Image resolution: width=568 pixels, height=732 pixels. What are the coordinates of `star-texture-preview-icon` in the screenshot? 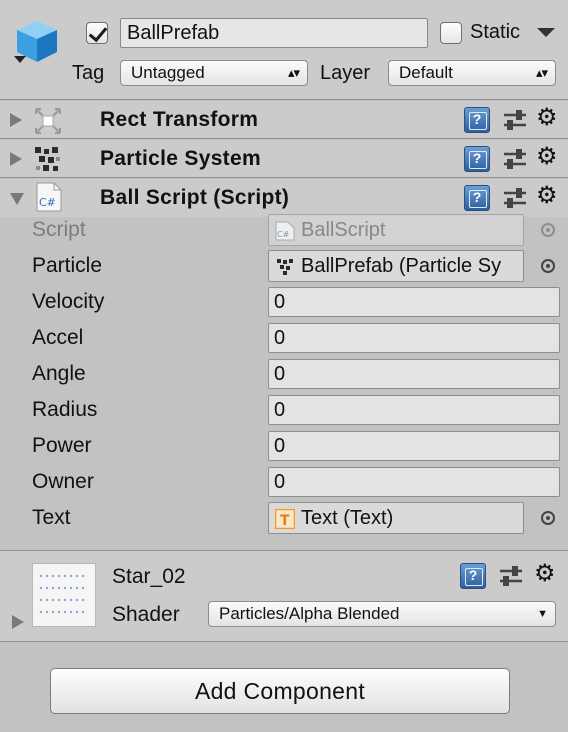 It's located at (62, 594).